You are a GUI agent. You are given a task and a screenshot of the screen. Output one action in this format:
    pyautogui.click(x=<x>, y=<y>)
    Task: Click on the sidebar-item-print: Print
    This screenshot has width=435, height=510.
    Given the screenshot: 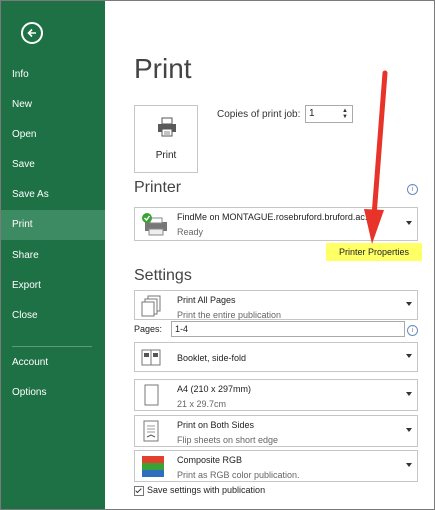 What is the action you would take?
    pyautogui.click(x=53, y=225)
    